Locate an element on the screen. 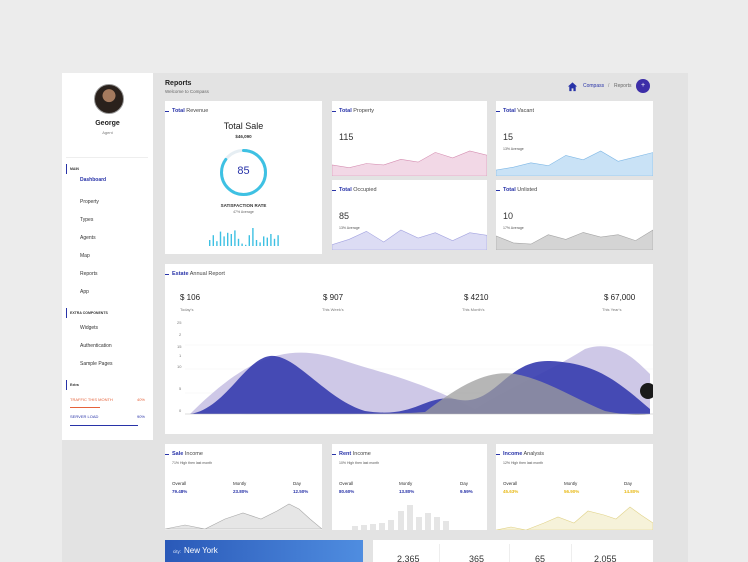  day-value: 14.80% is located at coordinates (632, 491).